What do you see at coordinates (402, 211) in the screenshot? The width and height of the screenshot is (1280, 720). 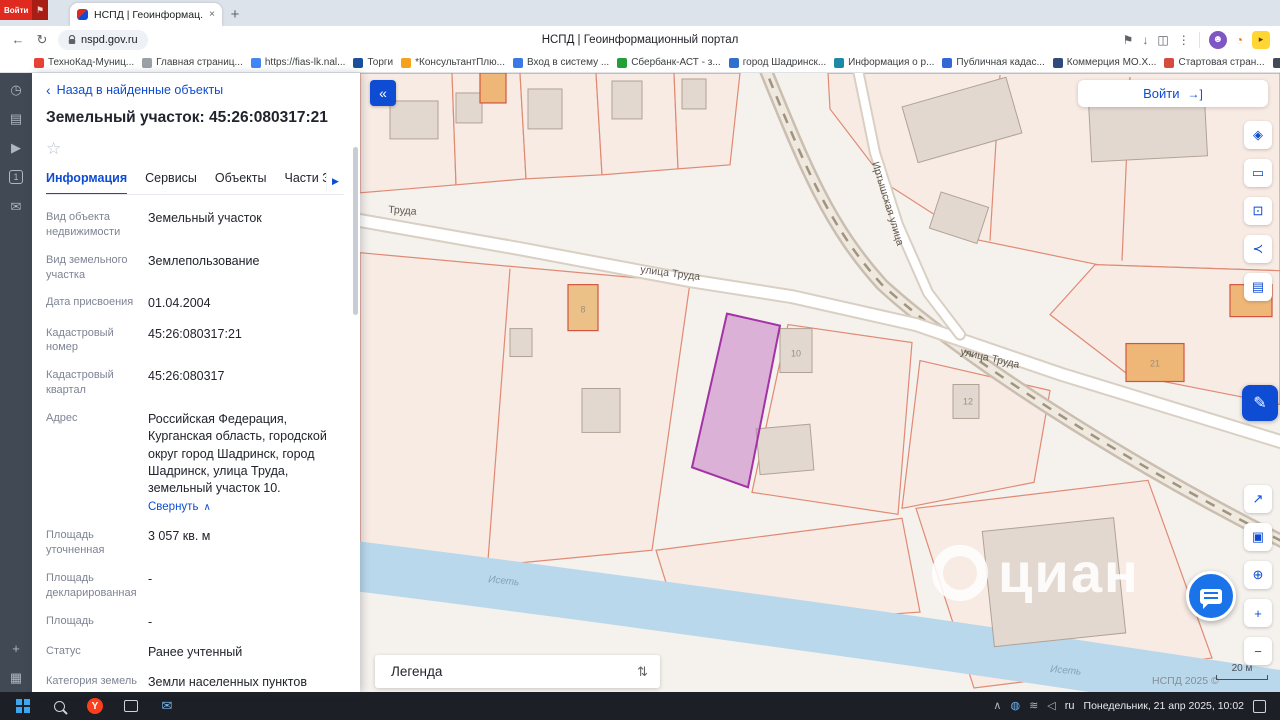 I see `svg-text: Труда` at bounding box center [402, 211].